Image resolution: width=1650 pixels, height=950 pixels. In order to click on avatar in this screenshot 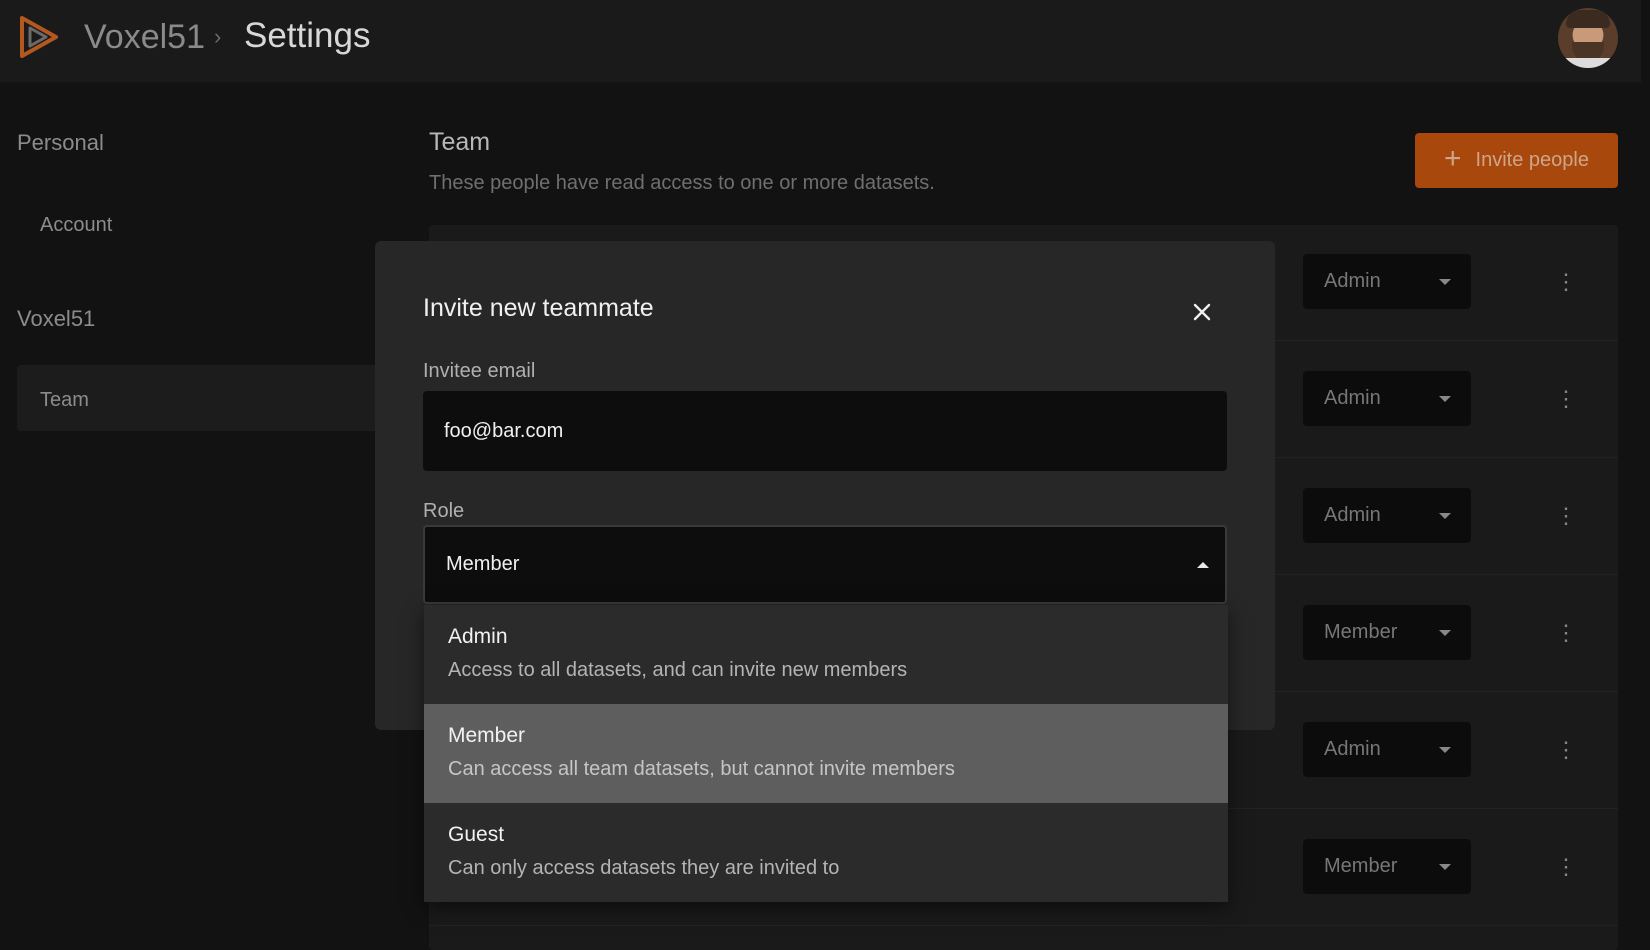, I will do `click(1588, 38)`.